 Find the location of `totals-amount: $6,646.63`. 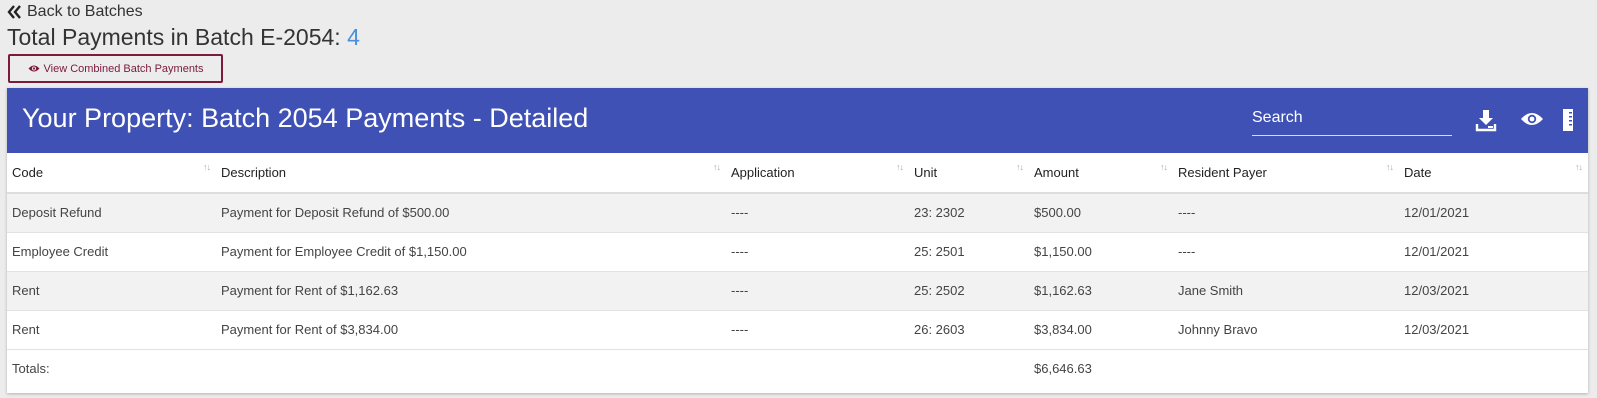

totals-amount: $6,646.63 is located at coordinates (1063, 369).